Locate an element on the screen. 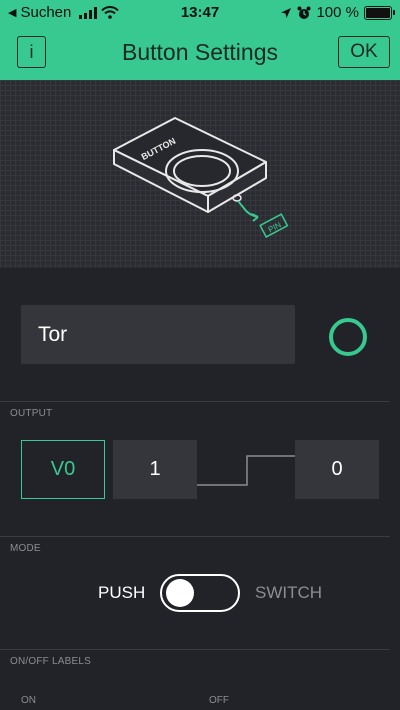 This screenshot has width=400, height=710. switch-mode-label: SWITCH is located at coordinates (288, 593).